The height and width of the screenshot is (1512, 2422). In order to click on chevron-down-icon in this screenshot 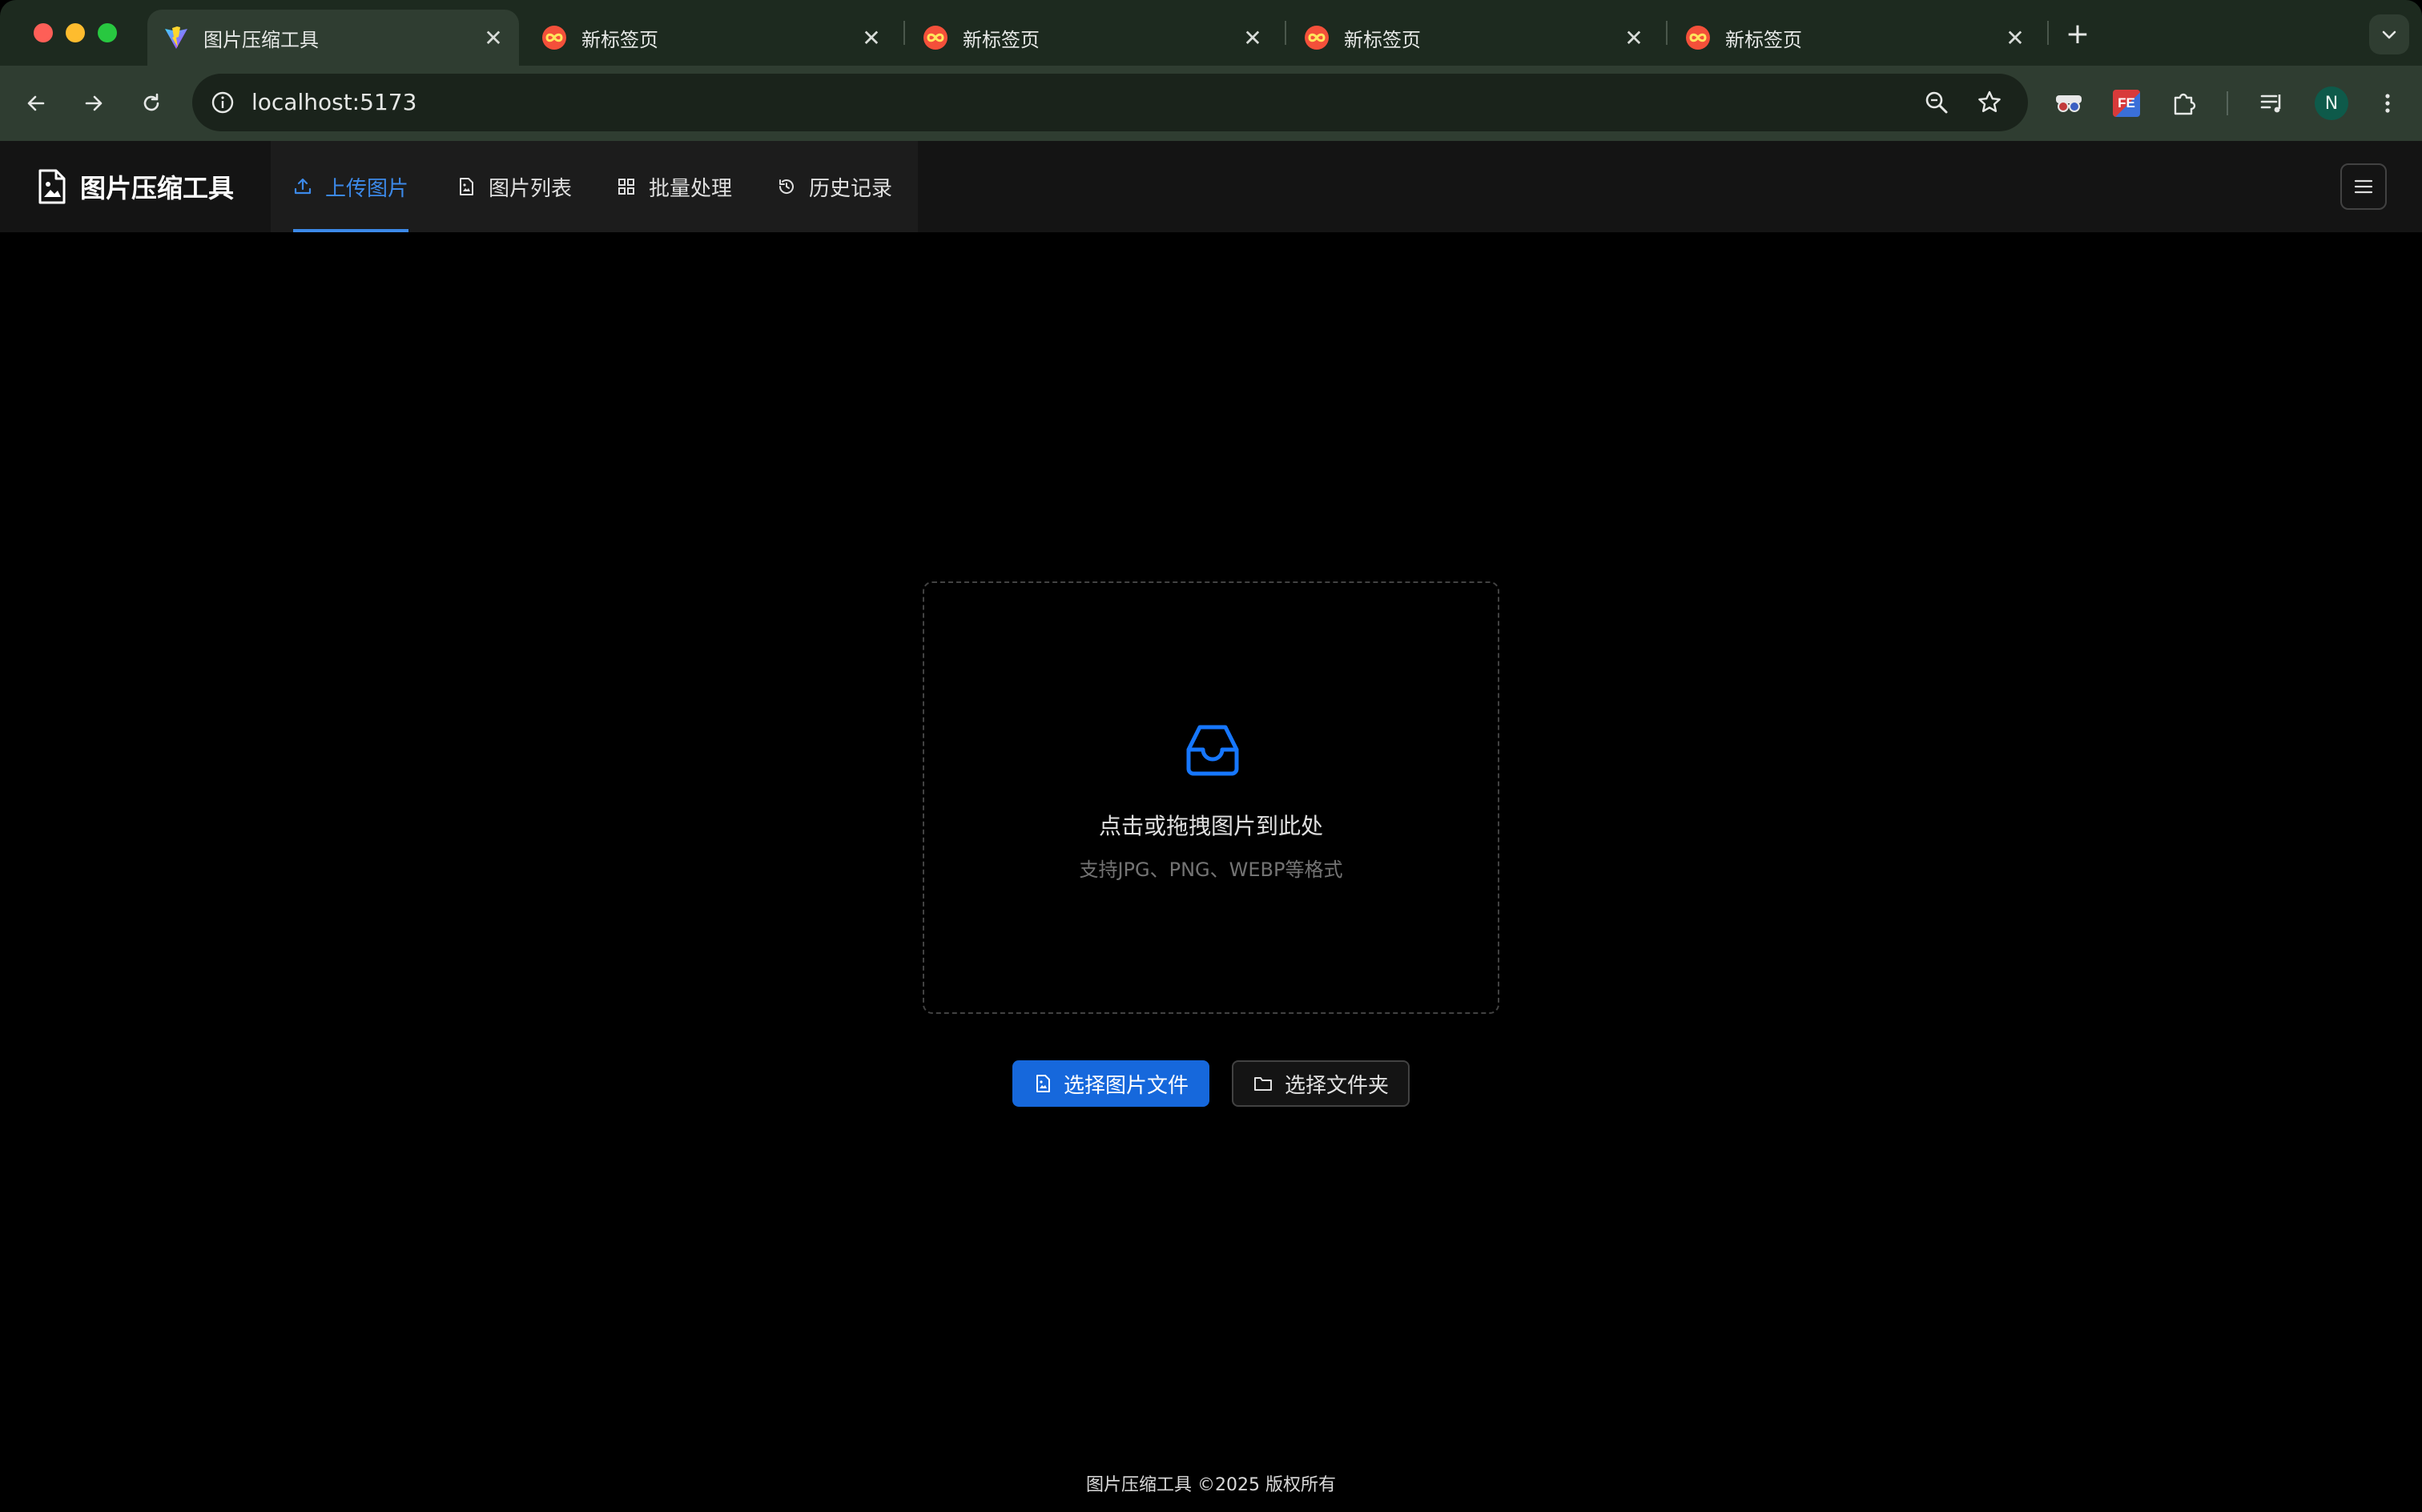, I will do `click(2389, 34)`.